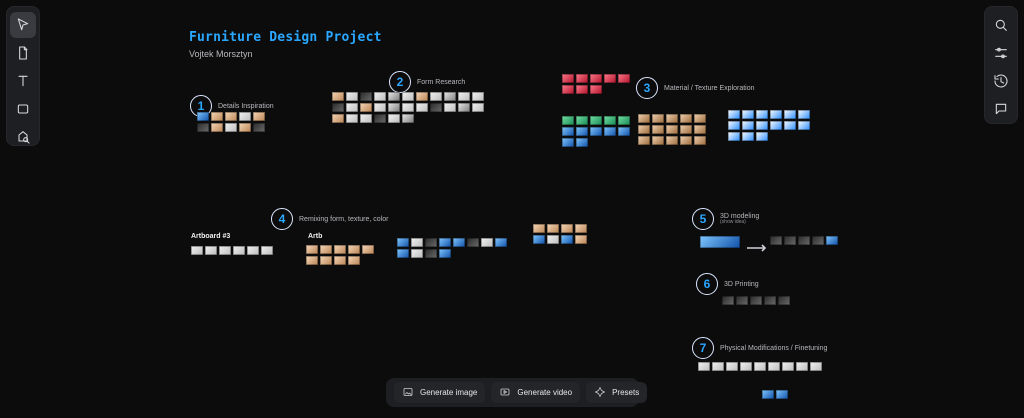 The width and height of the screenshot is (1024, 418). What do you see at coordinates (536, 392) in the screenshot?
I see `generate-video-button: Generate video` at bounding box center [536, 392].